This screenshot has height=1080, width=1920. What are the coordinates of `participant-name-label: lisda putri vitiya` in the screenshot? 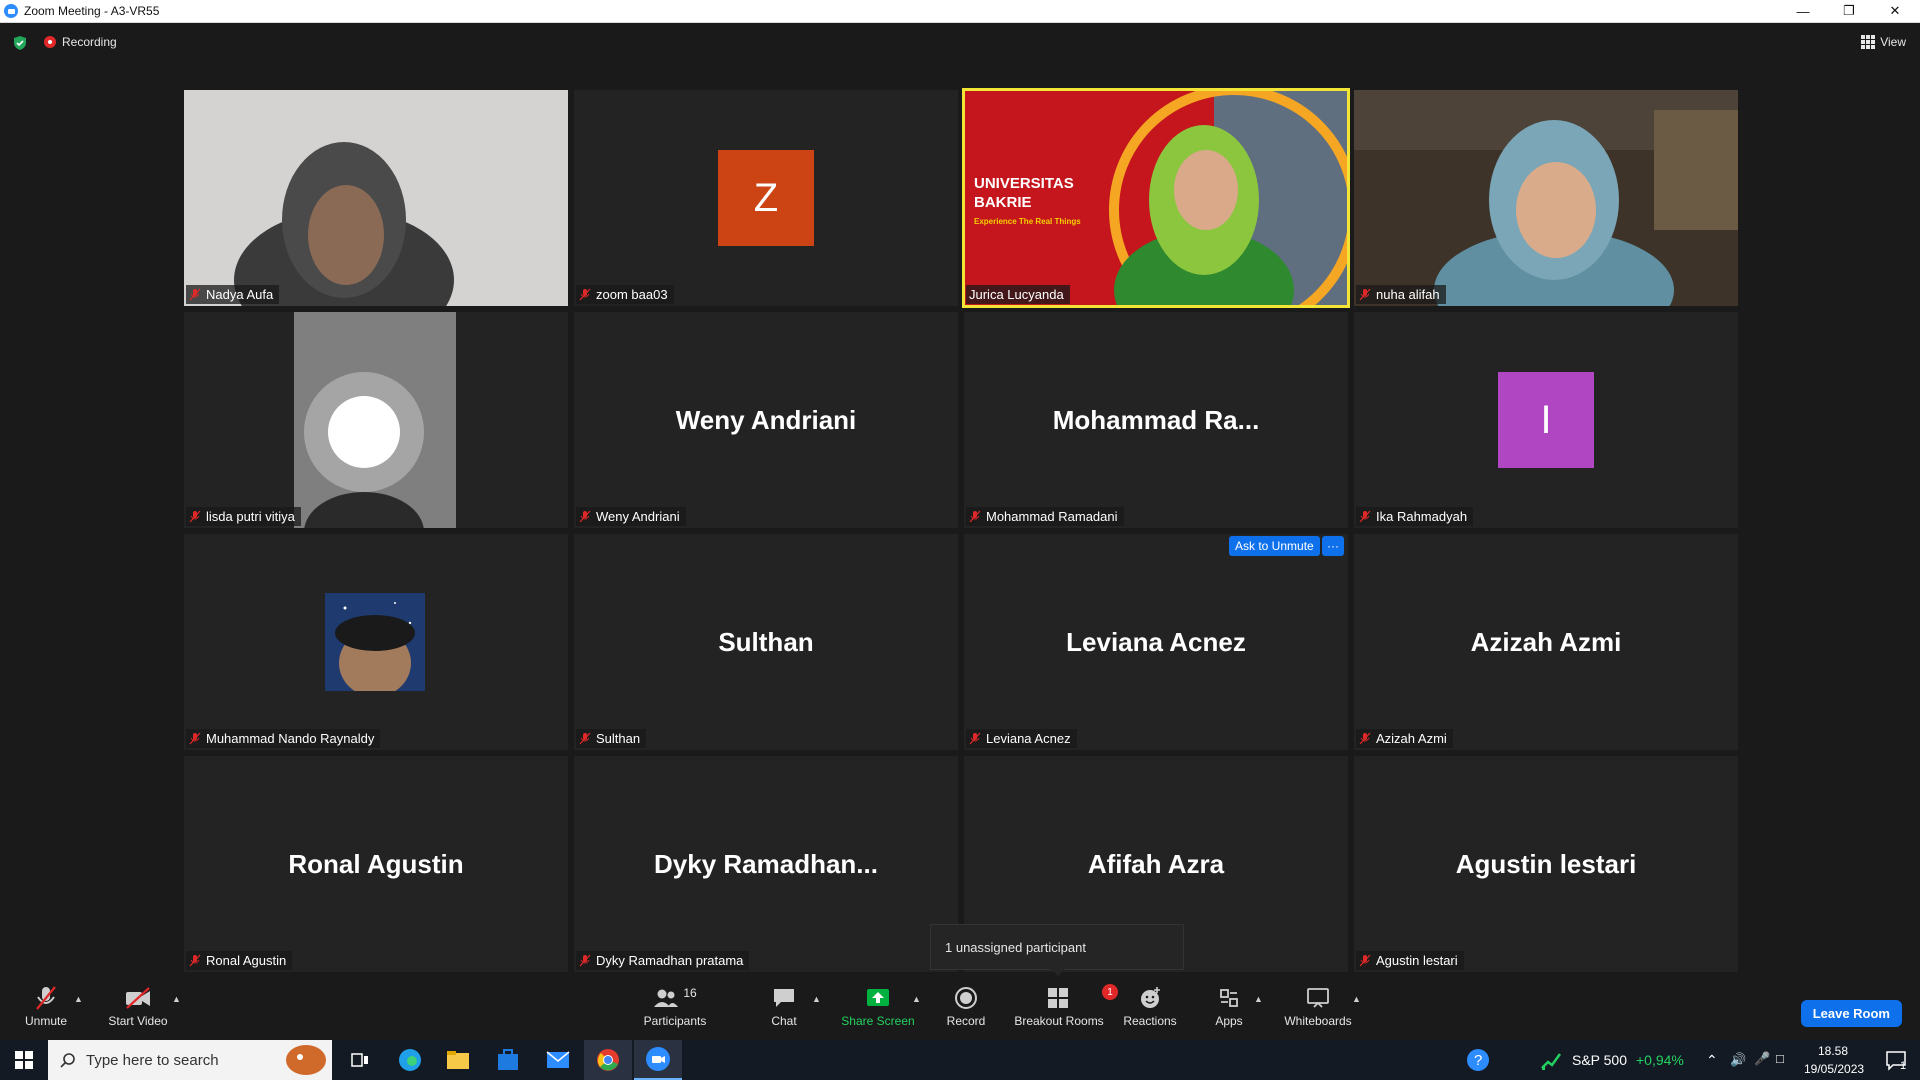 It's located at (243, 516).